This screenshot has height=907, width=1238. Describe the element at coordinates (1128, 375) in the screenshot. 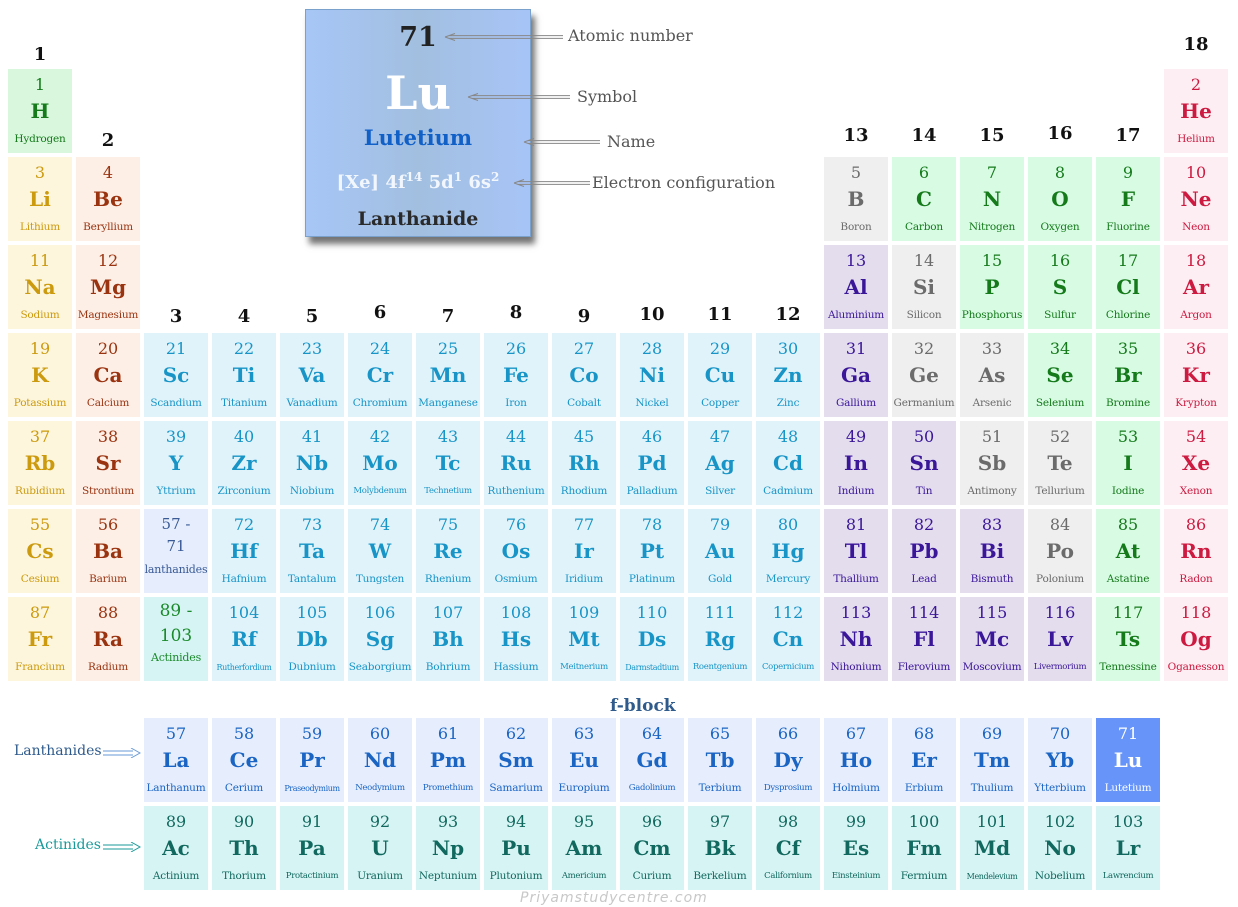

I see `element-cell-br: 35 Br Bromine` at that location.